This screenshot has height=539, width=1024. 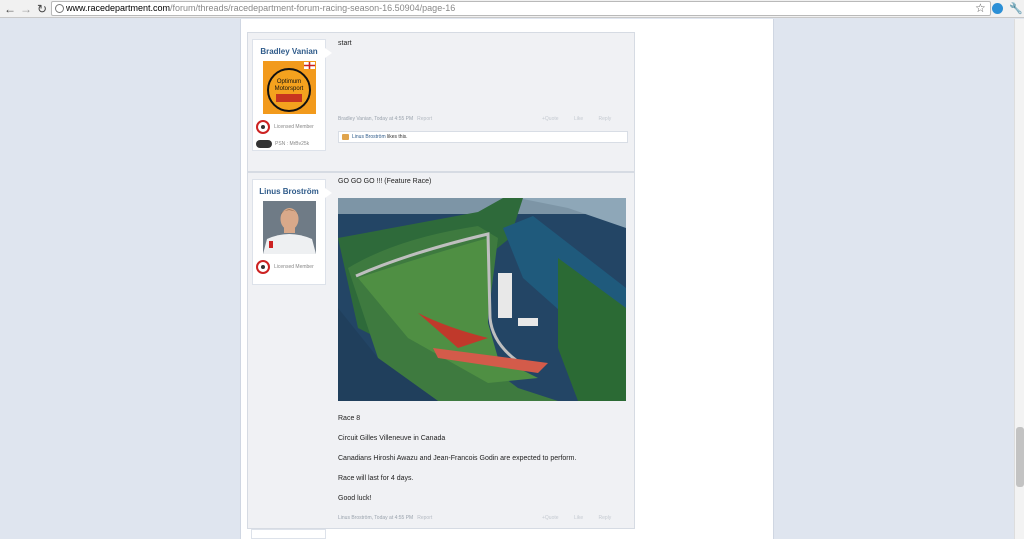 What do you see at coordinates (345, 43) in the screenshot?
I see `post-message: start` at bounding box center [345, 43].